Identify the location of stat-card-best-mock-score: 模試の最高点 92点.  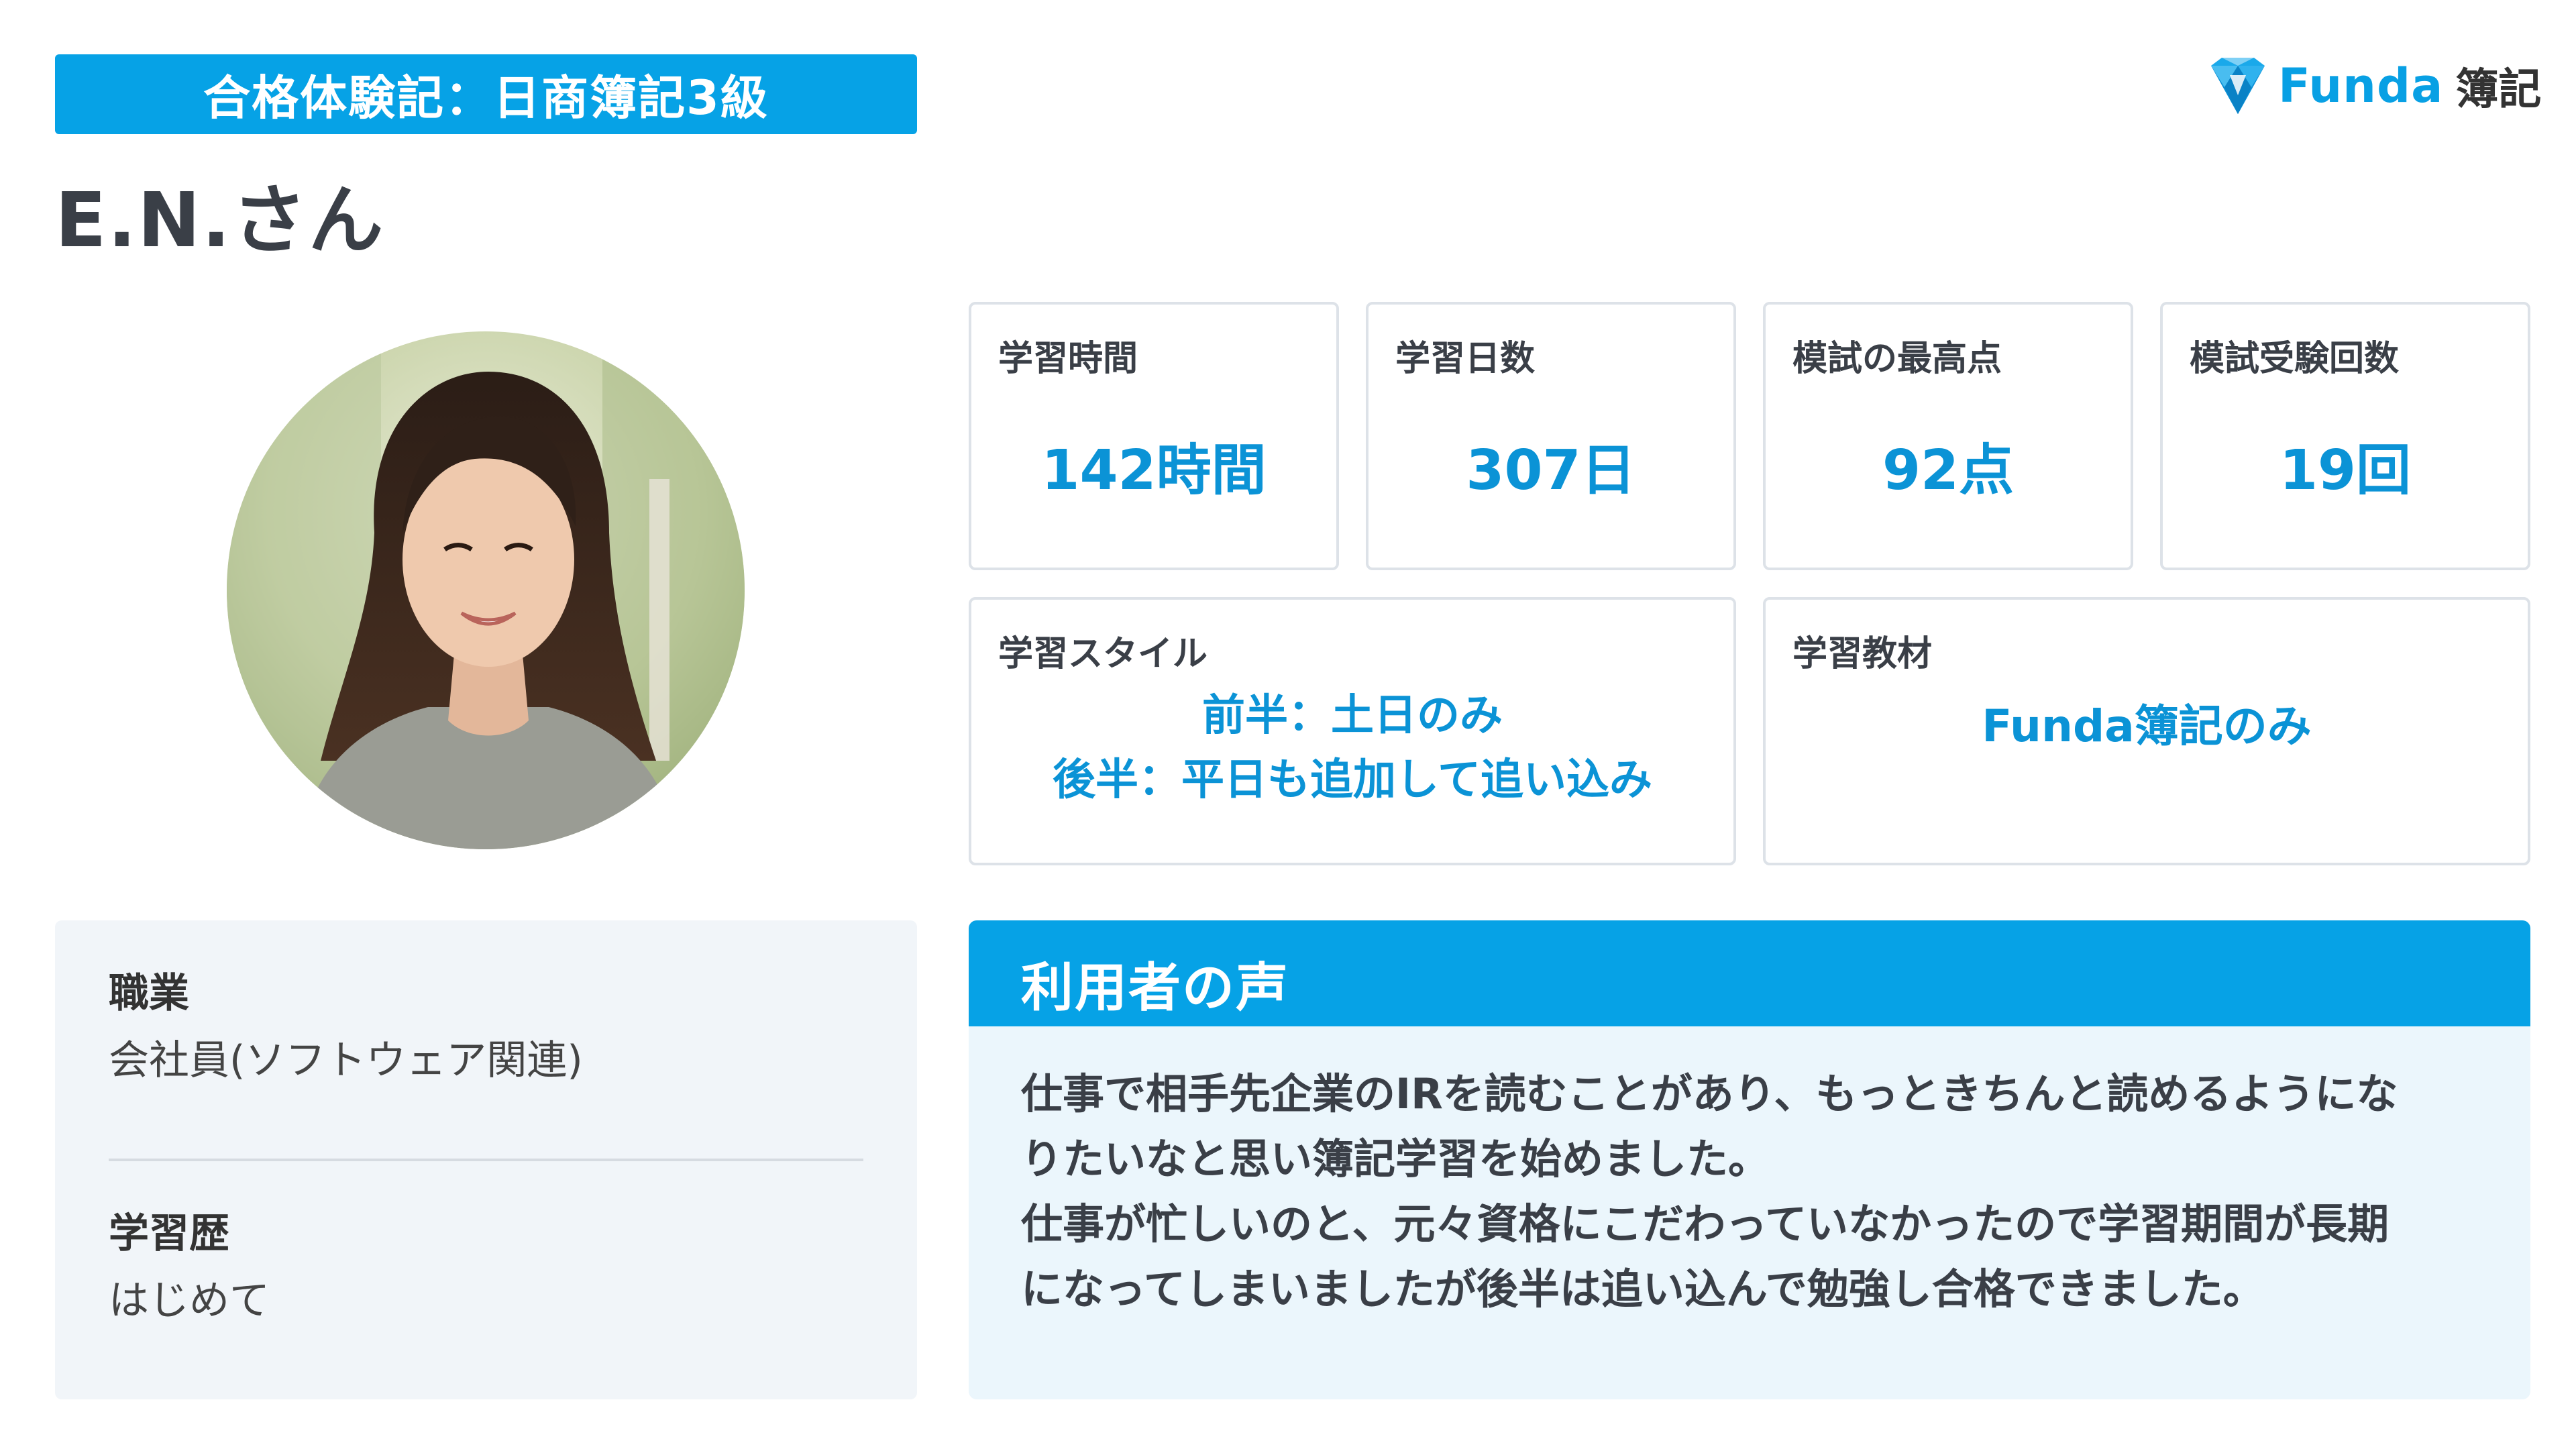
(1948, 436).